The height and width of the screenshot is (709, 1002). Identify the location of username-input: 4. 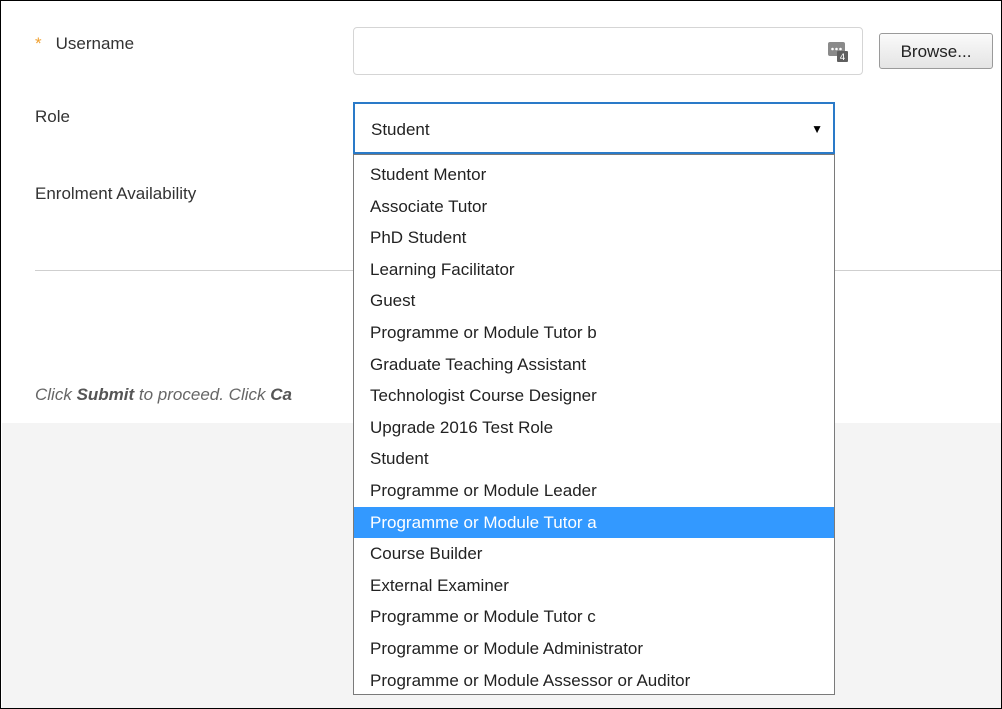
(608, 51).